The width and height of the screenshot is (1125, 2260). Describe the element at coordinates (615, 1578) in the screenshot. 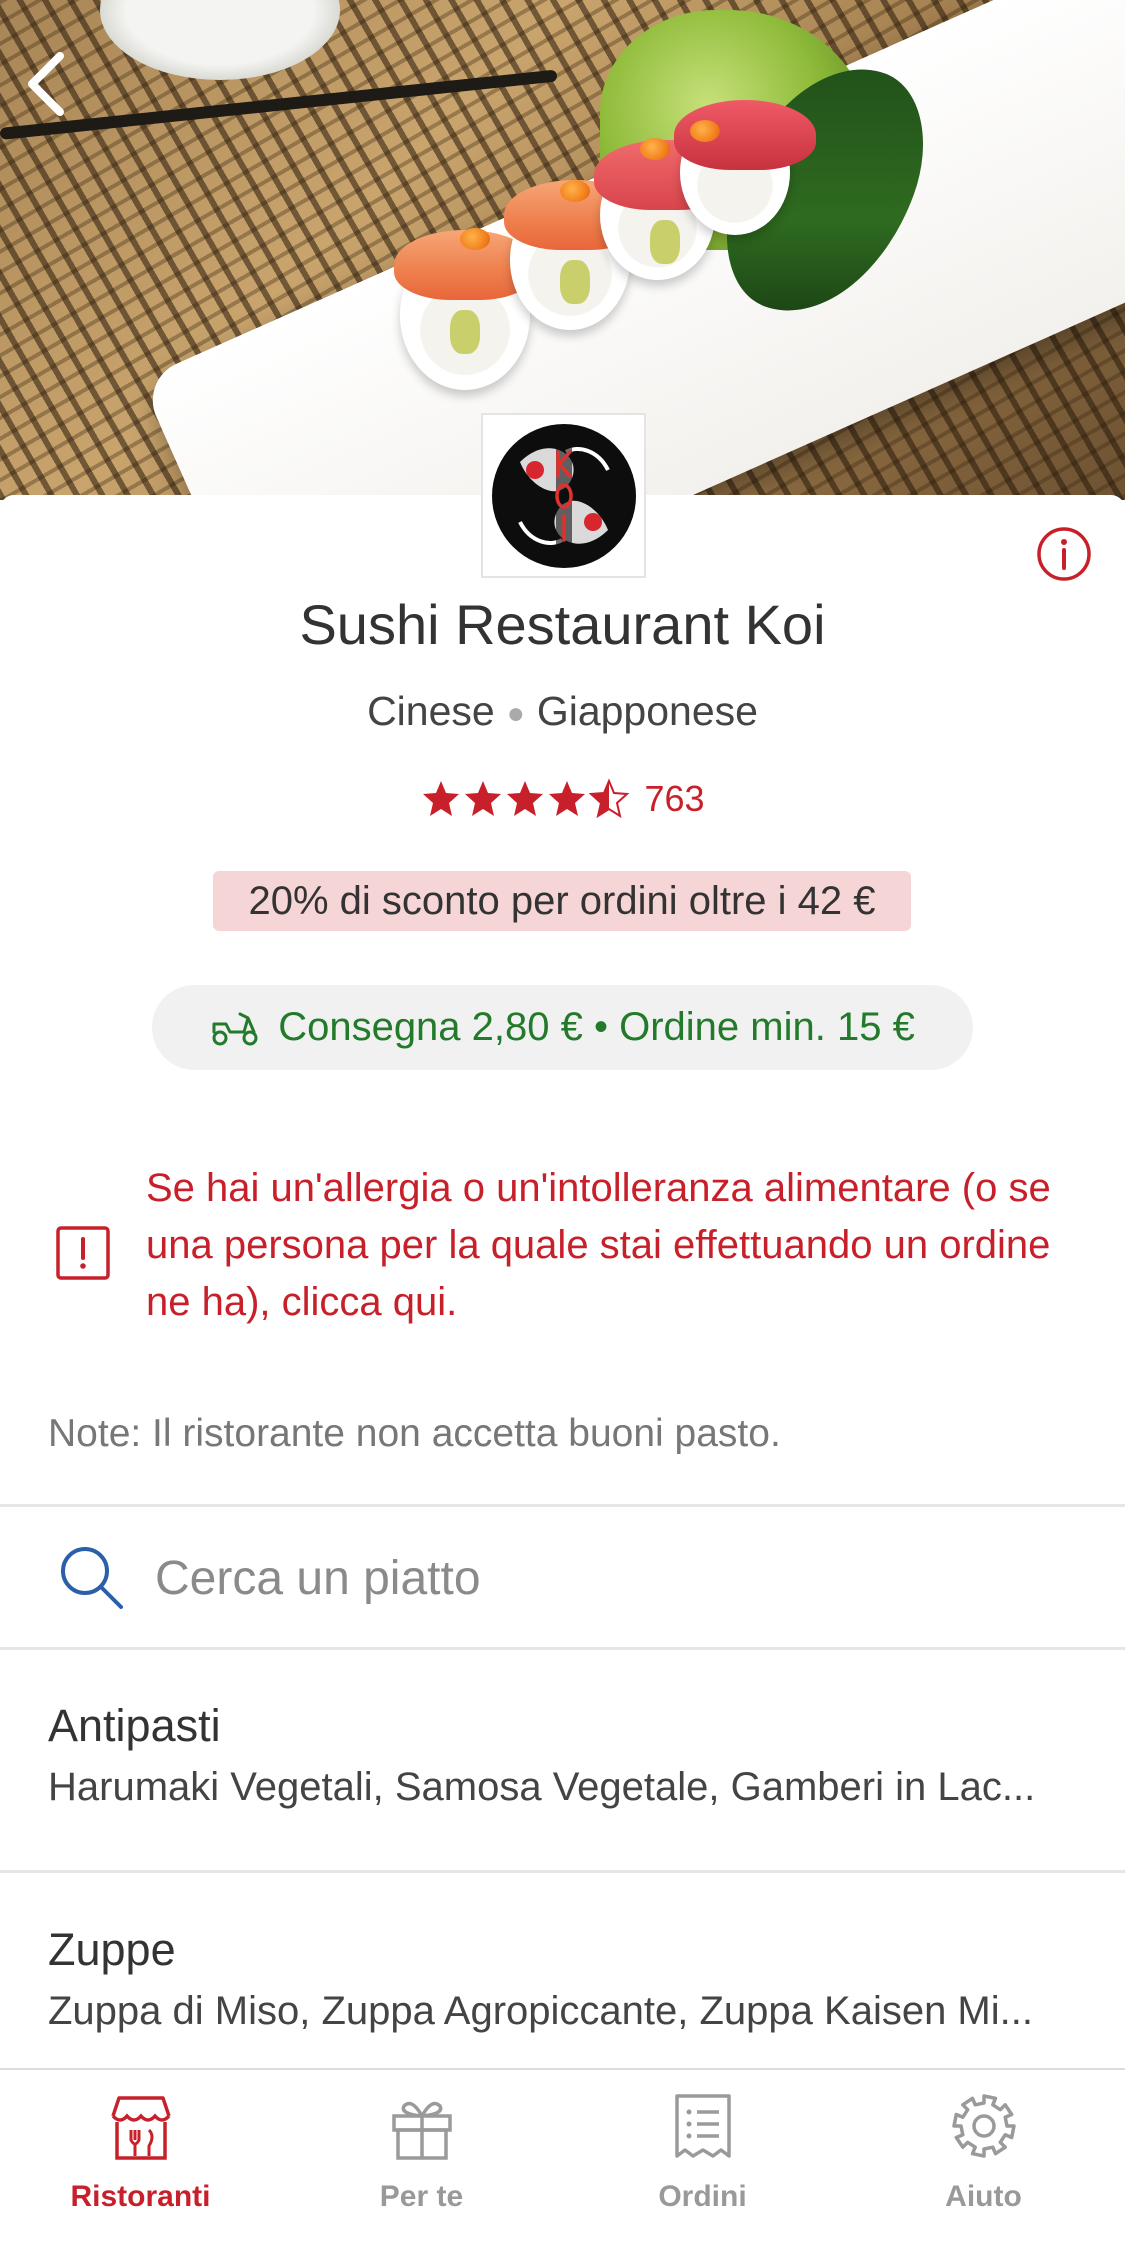

I see `dish-search-input` at that location.